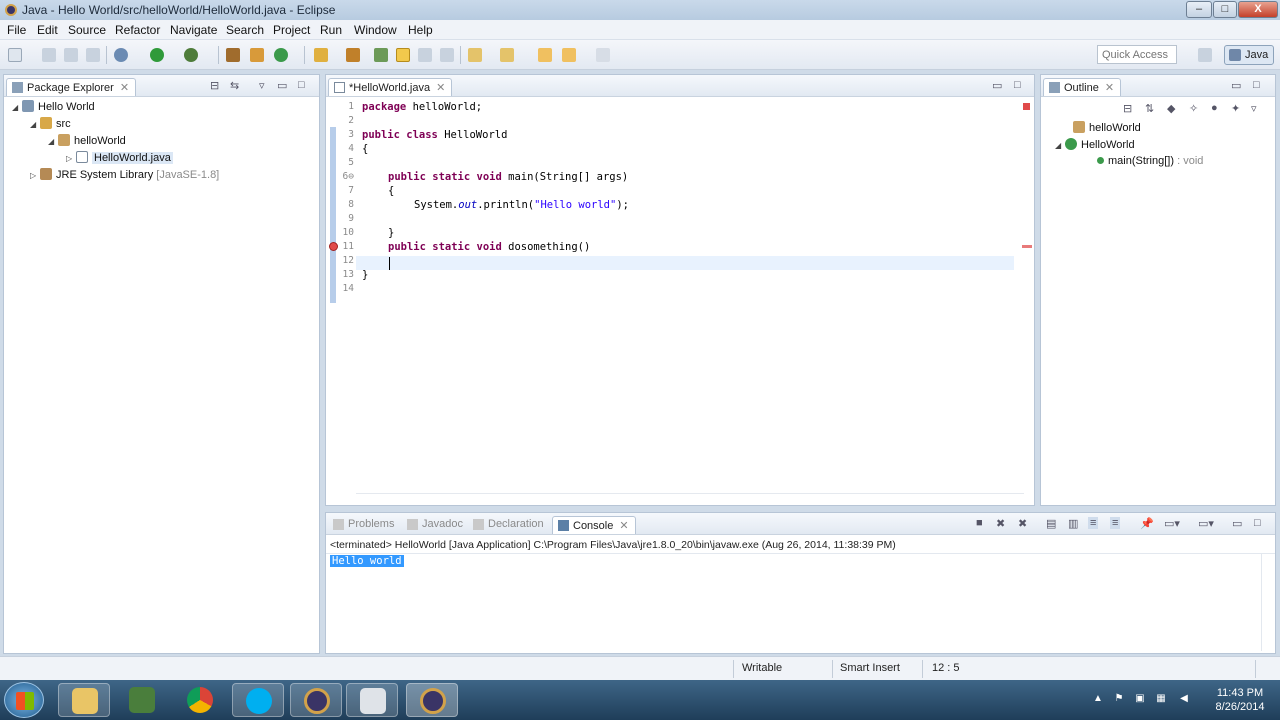  Describe the element at coordinates (1093, 523) in the screenshot. I see `word-wrap-icon: ≡` at that location.